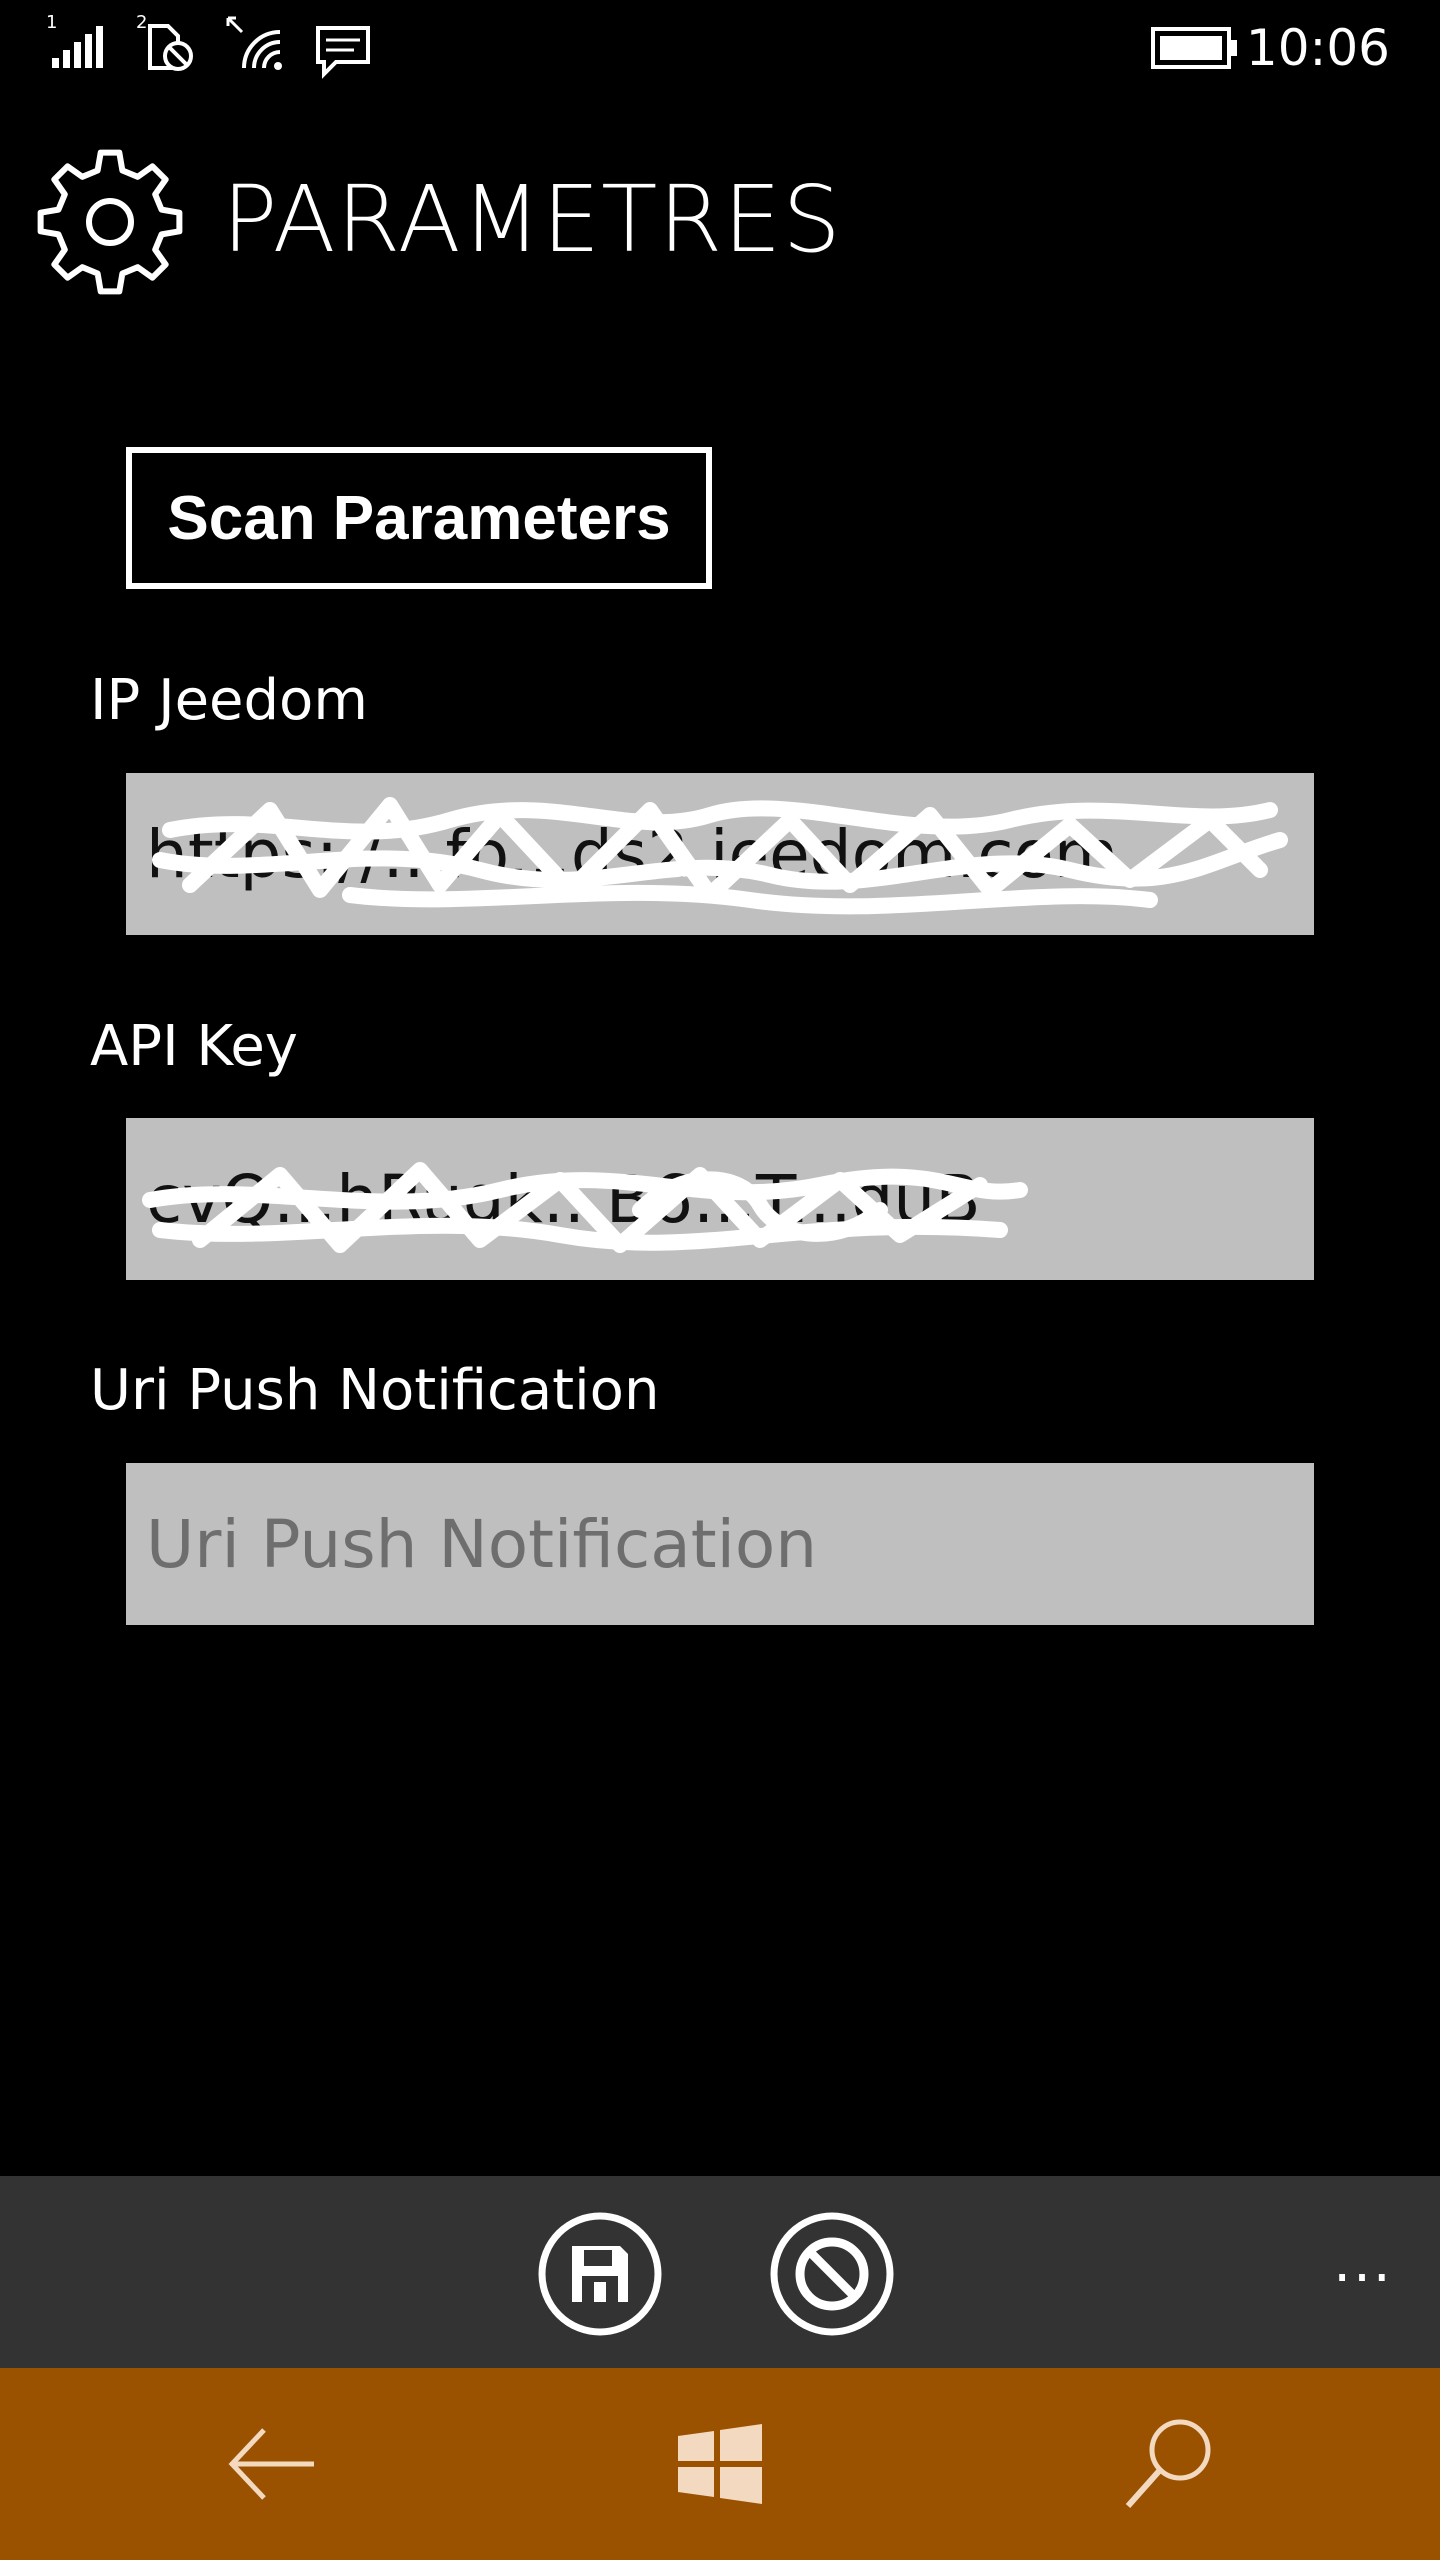 Image resolution: width=1440 pixels, height=2560 pixels. Describe the element at coordinates (720, 50) in the screenshot. I see `status-bar: 1 2 10:06` at that location.